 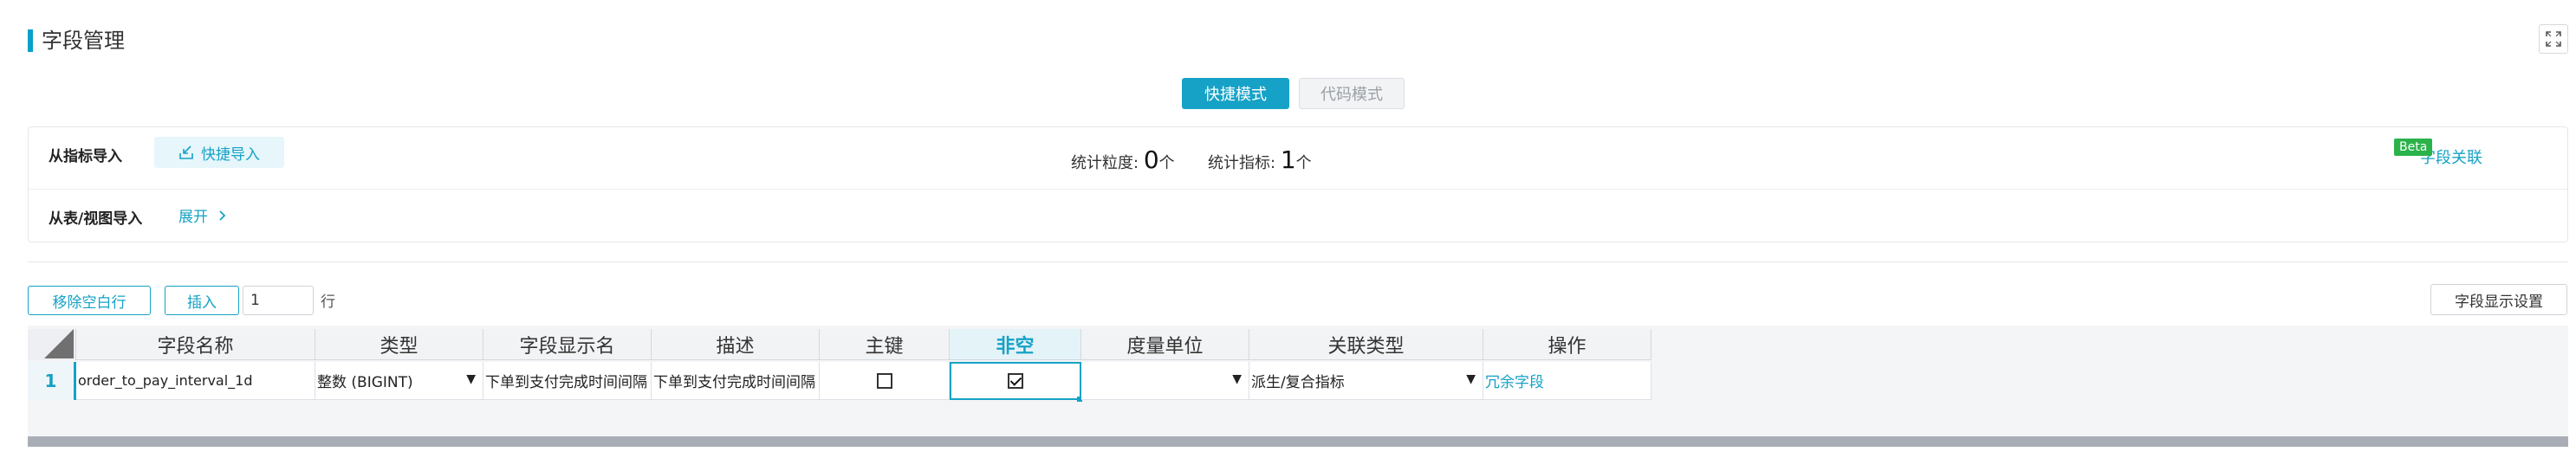 I want to click on cell-relation-type: 派生/复合指标 ▼, so click(x=1366, y=381).